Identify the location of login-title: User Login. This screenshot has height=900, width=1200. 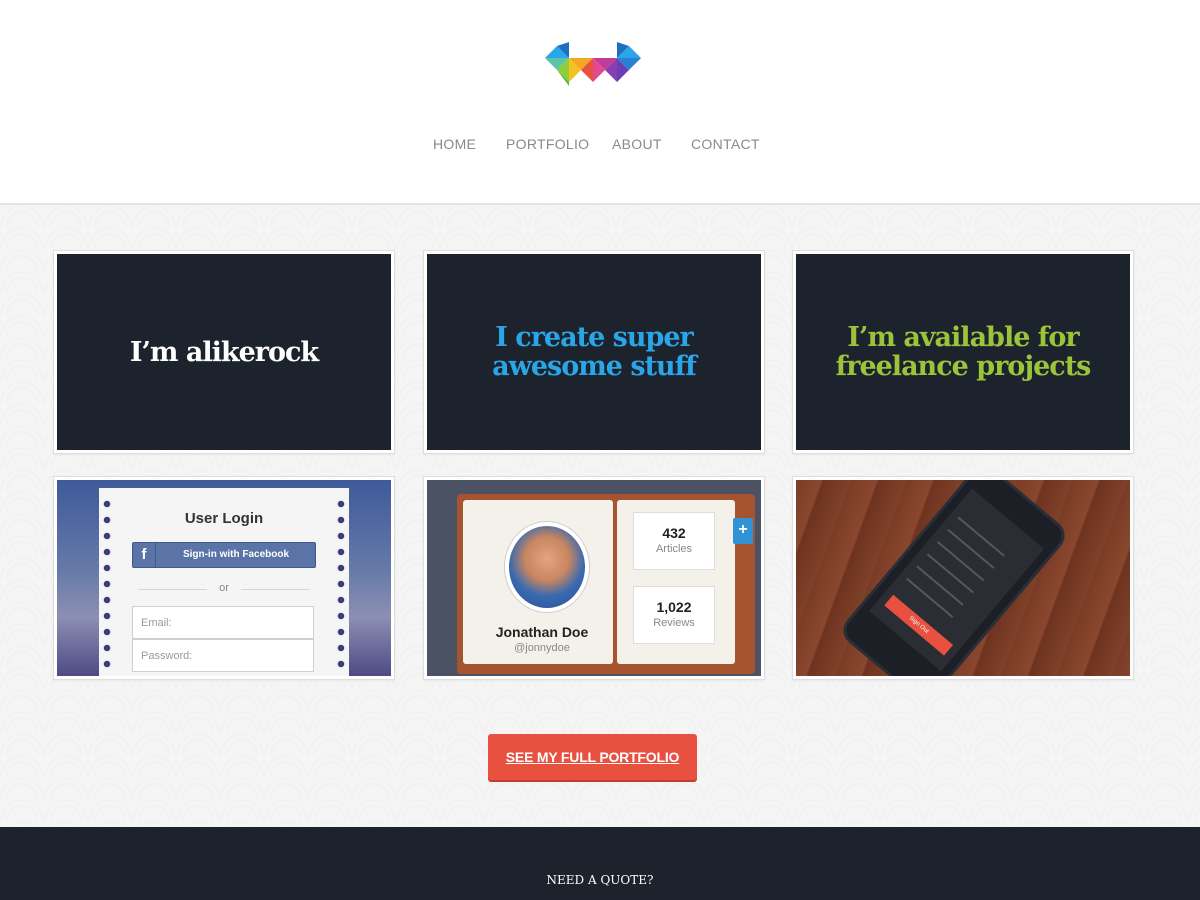
(224, 518).